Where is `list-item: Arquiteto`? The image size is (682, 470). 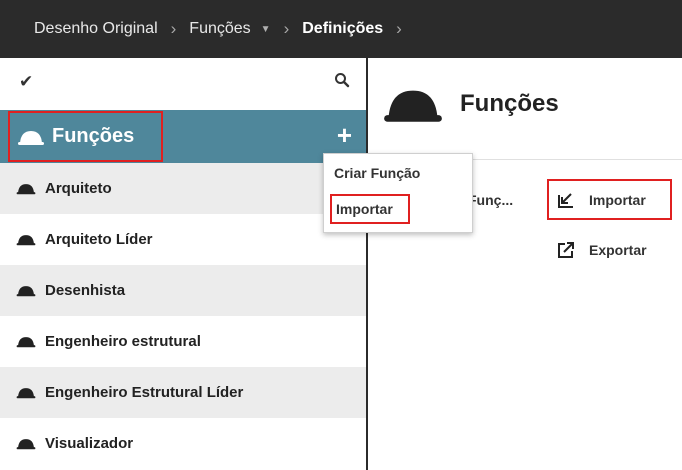
list-item: Arquiteto is located at coordinates (183, 188).